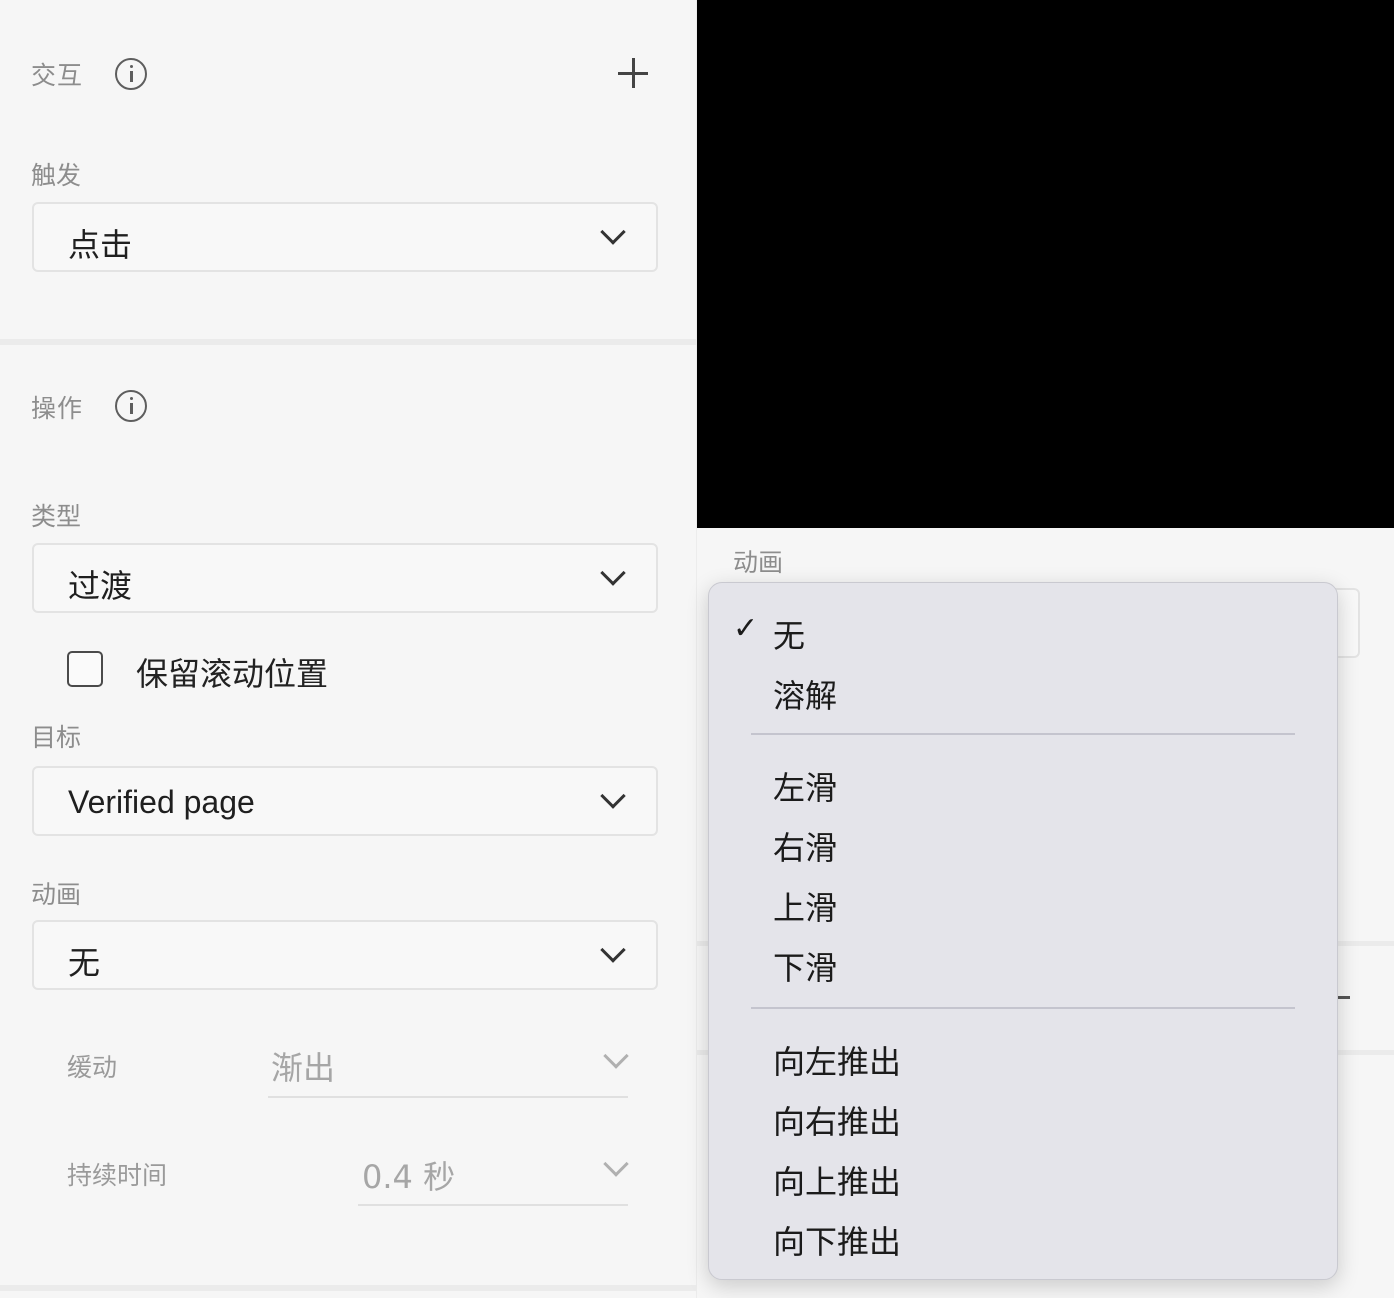  What do you see at coordinates (805, 906) in the screenshot?
I see `menu-item-slide-up: 上滑` at bounding box center [805, 906].